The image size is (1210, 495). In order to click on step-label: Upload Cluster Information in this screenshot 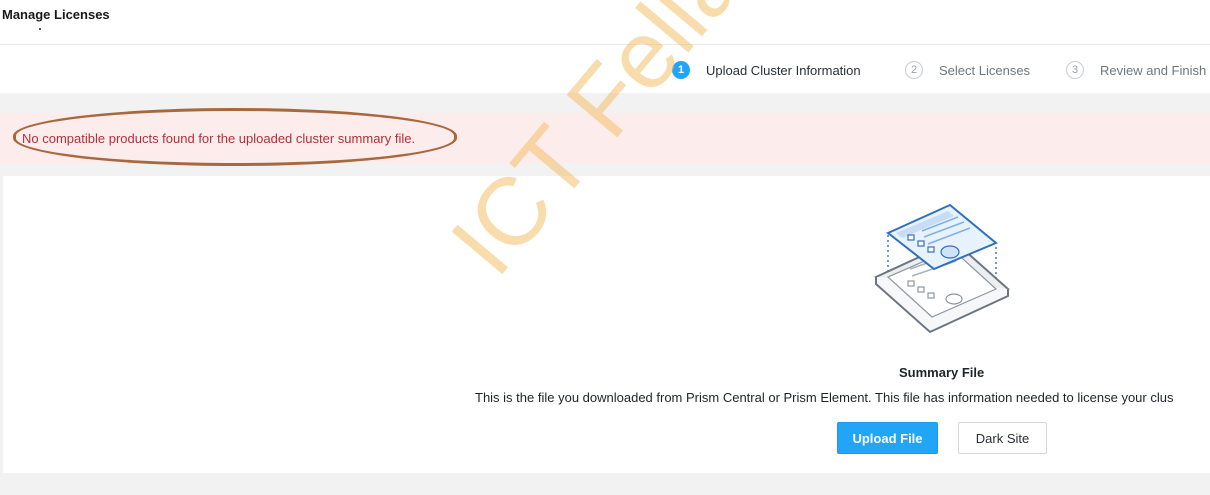, I will do `click(783, 70)`.